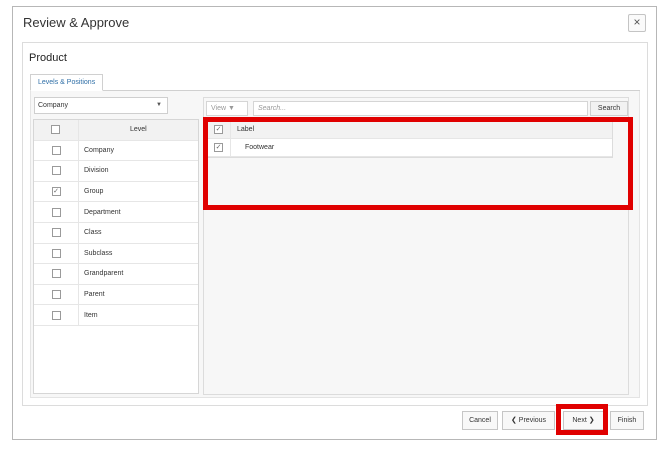 The height and width of the screenshot is (450, 668). I want to click on level-row: Division, so click(116, 171).